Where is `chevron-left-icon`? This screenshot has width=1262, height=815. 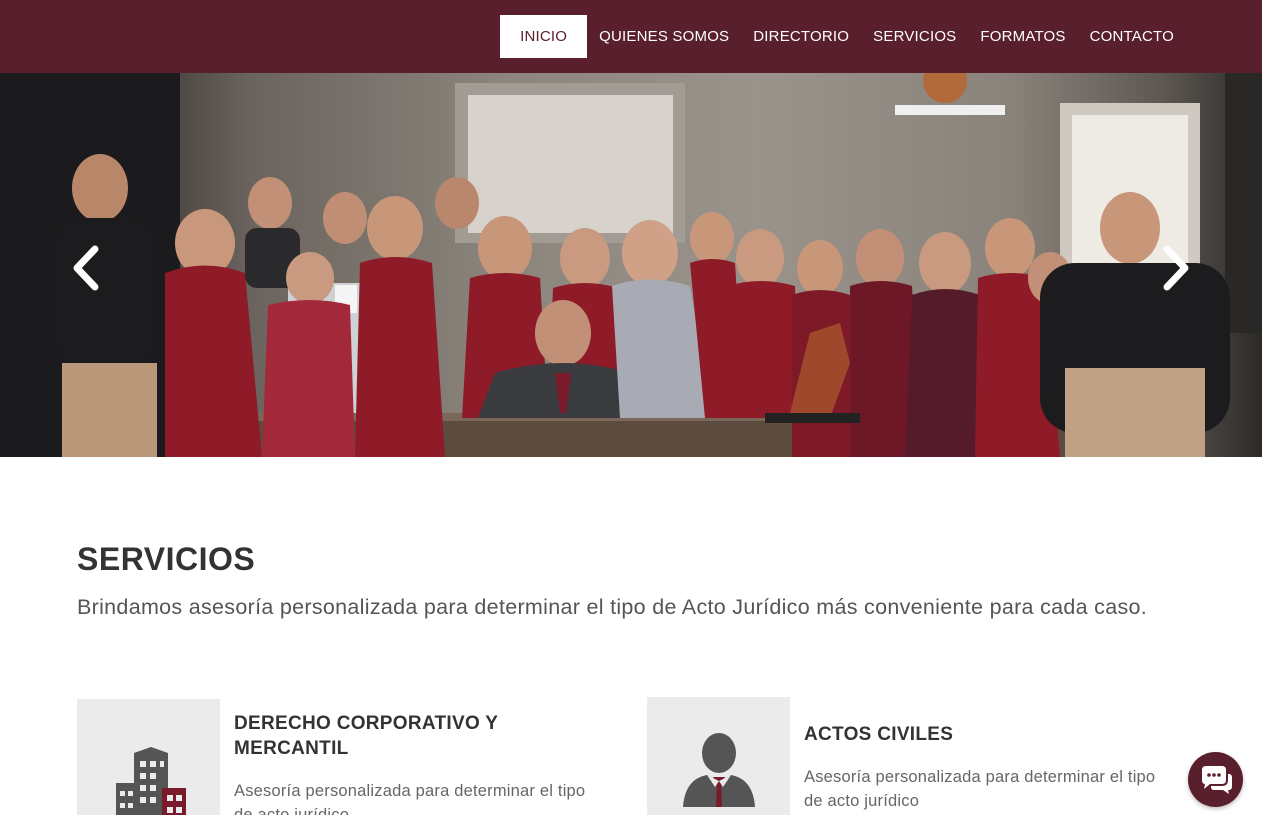 chevron-left-icon is located at coordinates (86, 268).